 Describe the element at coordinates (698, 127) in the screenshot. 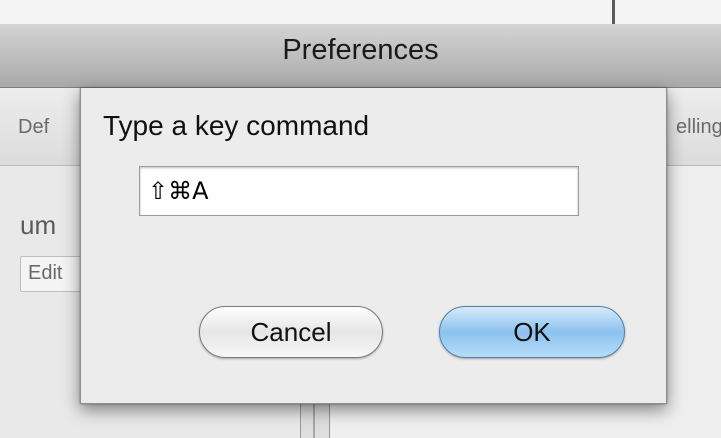

I see `tab-partial-right: elling` at that location.